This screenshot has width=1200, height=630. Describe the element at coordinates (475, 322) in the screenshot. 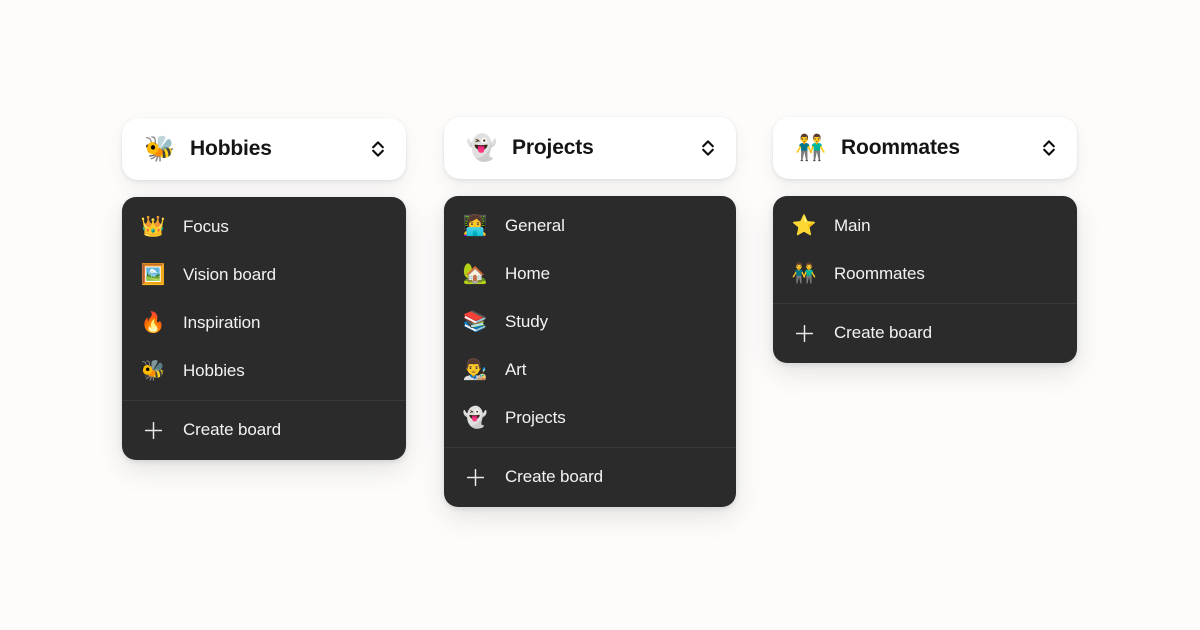

I see `books-icon: 📚` at that location.